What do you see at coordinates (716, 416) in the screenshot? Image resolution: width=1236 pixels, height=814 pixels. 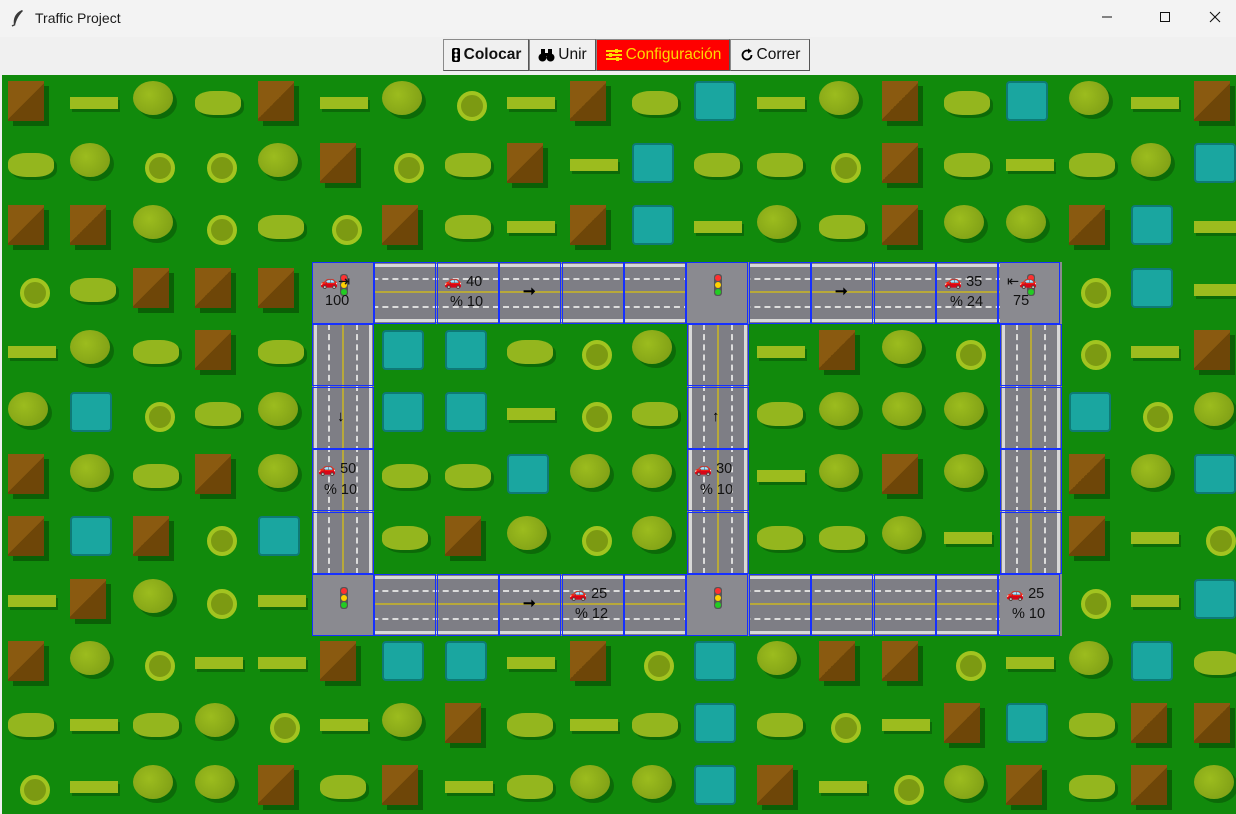 I see `arrow-up-icon: ↑` at bounding box center [716, 416].